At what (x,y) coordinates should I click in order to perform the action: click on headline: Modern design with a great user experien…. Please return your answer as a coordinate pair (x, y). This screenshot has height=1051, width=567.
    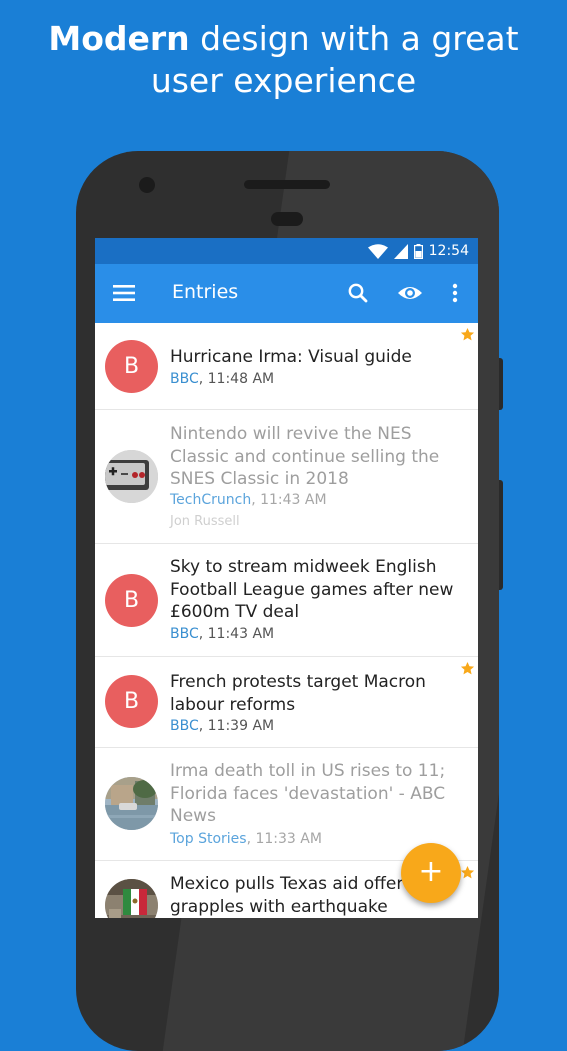
    Looking at the image, I should click on (283, 60).